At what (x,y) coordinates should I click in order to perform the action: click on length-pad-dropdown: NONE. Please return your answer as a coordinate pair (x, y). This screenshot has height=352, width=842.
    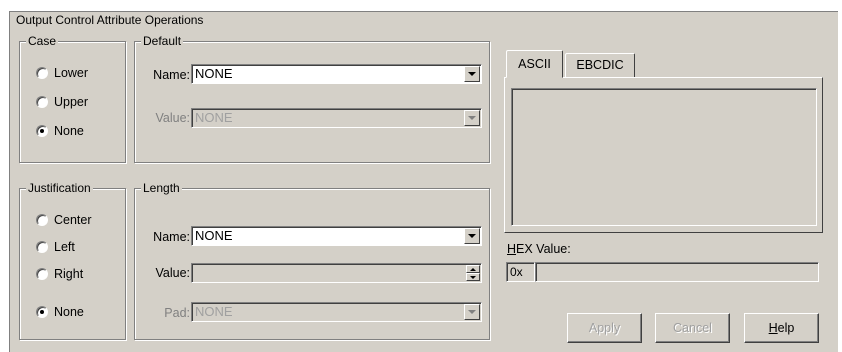
    Looking at the image, I should click on (336, 312).